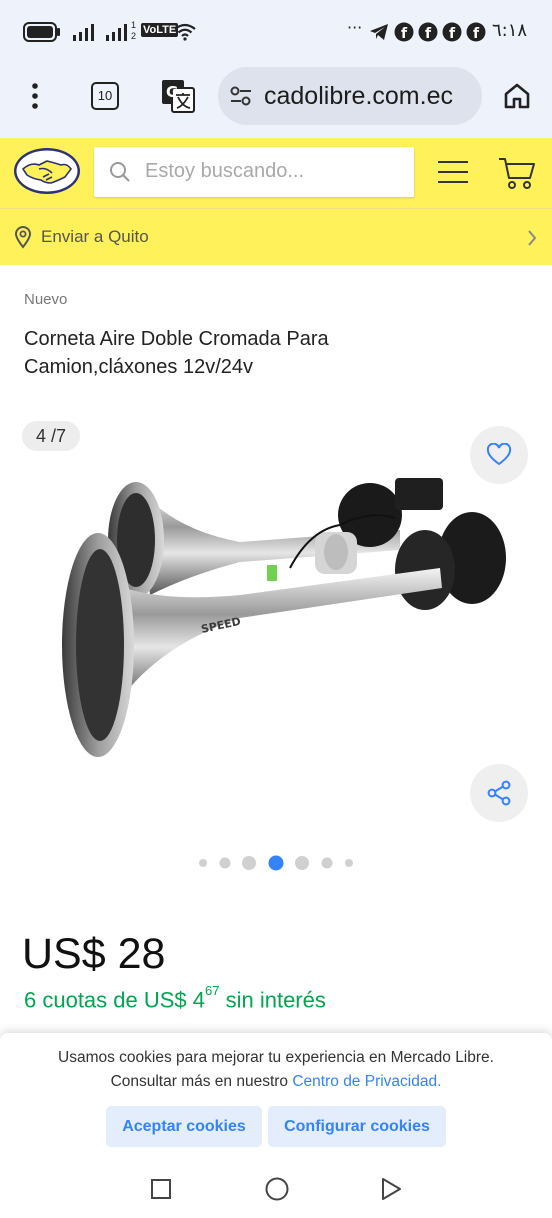 The image size is (552, 1218). I want to click on chevron-right-icon, so click(532, 238).